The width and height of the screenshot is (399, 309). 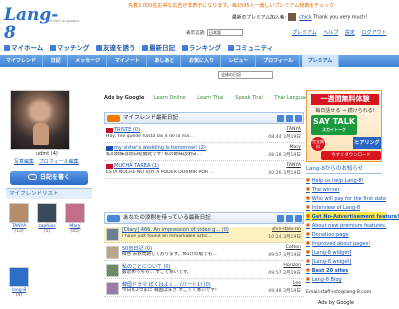 What do you see at coordinates (346, 207) in the screenshot?
I see `news-item: Interview of Lang-8` at bounding box center [346, 207].